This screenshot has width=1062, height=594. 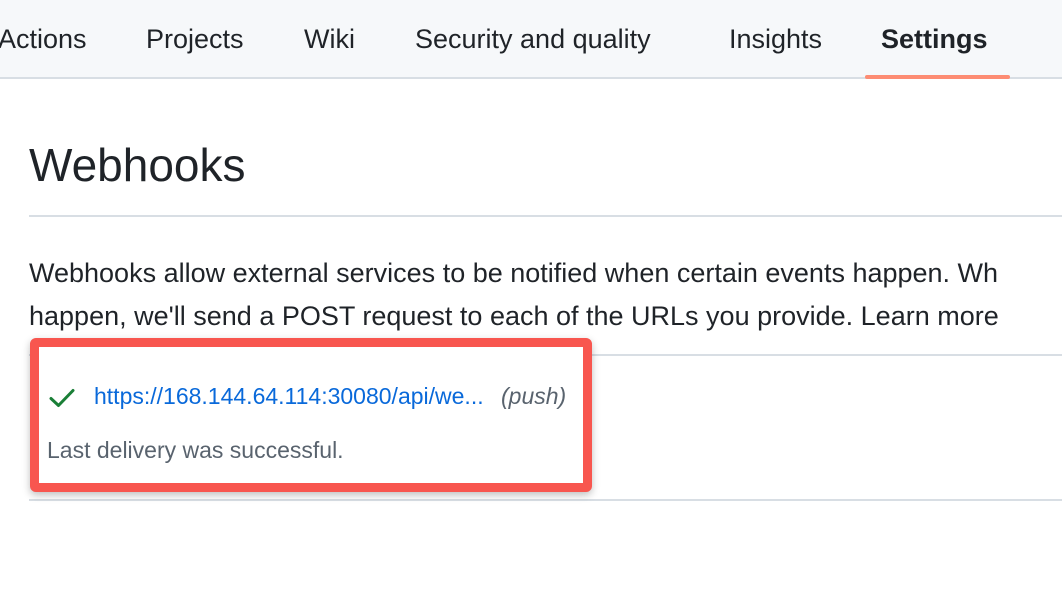 I want to click on list-bottom-divider, so click(x=545, y=500).